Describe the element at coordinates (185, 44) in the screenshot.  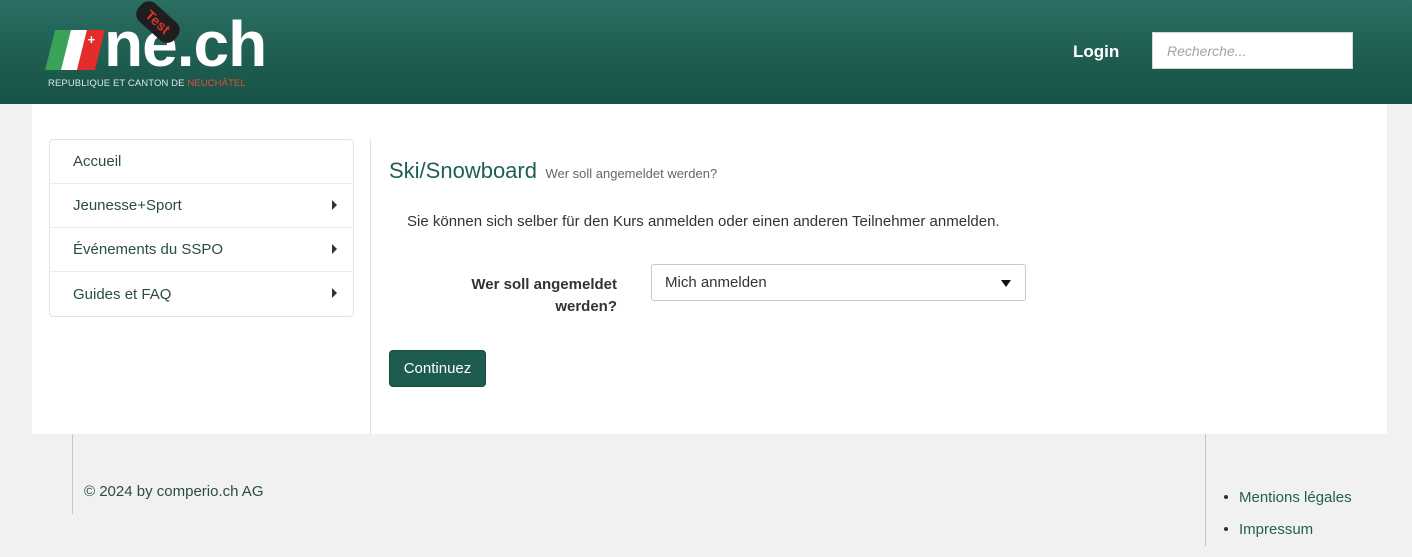
I see `logo-text: ne.ch` at that location.